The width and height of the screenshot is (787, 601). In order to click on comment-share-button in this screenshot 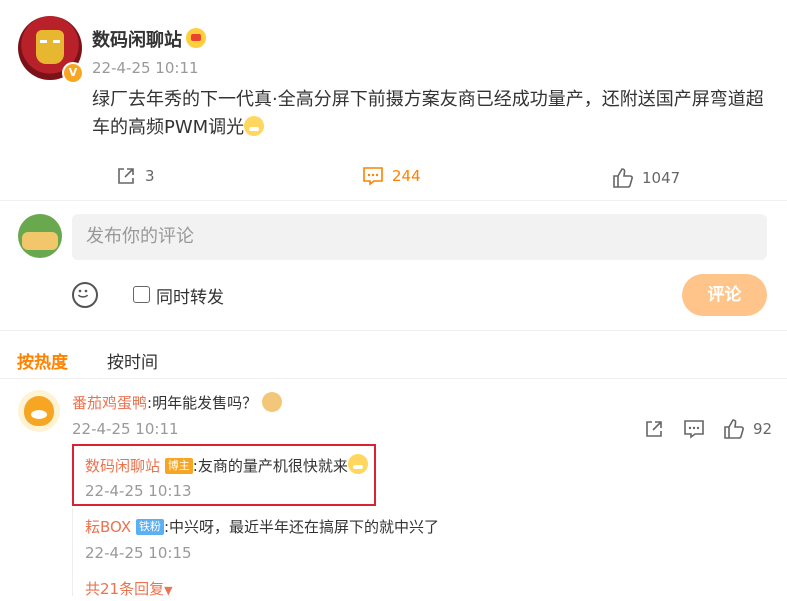, I will do `click(654, 429)`.